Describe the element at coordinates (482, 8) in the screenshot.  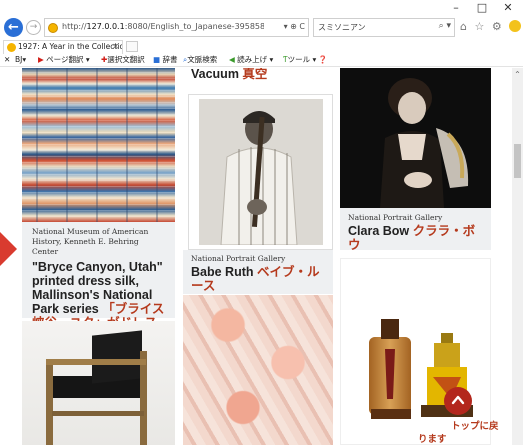
I see `maximize-button: □` at that location.